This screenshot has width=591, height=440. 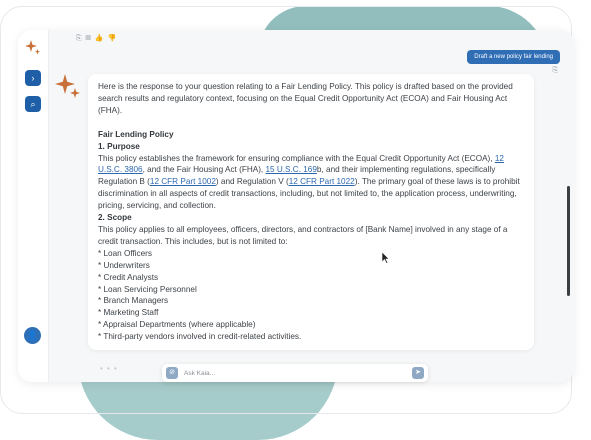 I want to click on user-message-text: Draft a new policy fair lending, so click(x=513, y=57).